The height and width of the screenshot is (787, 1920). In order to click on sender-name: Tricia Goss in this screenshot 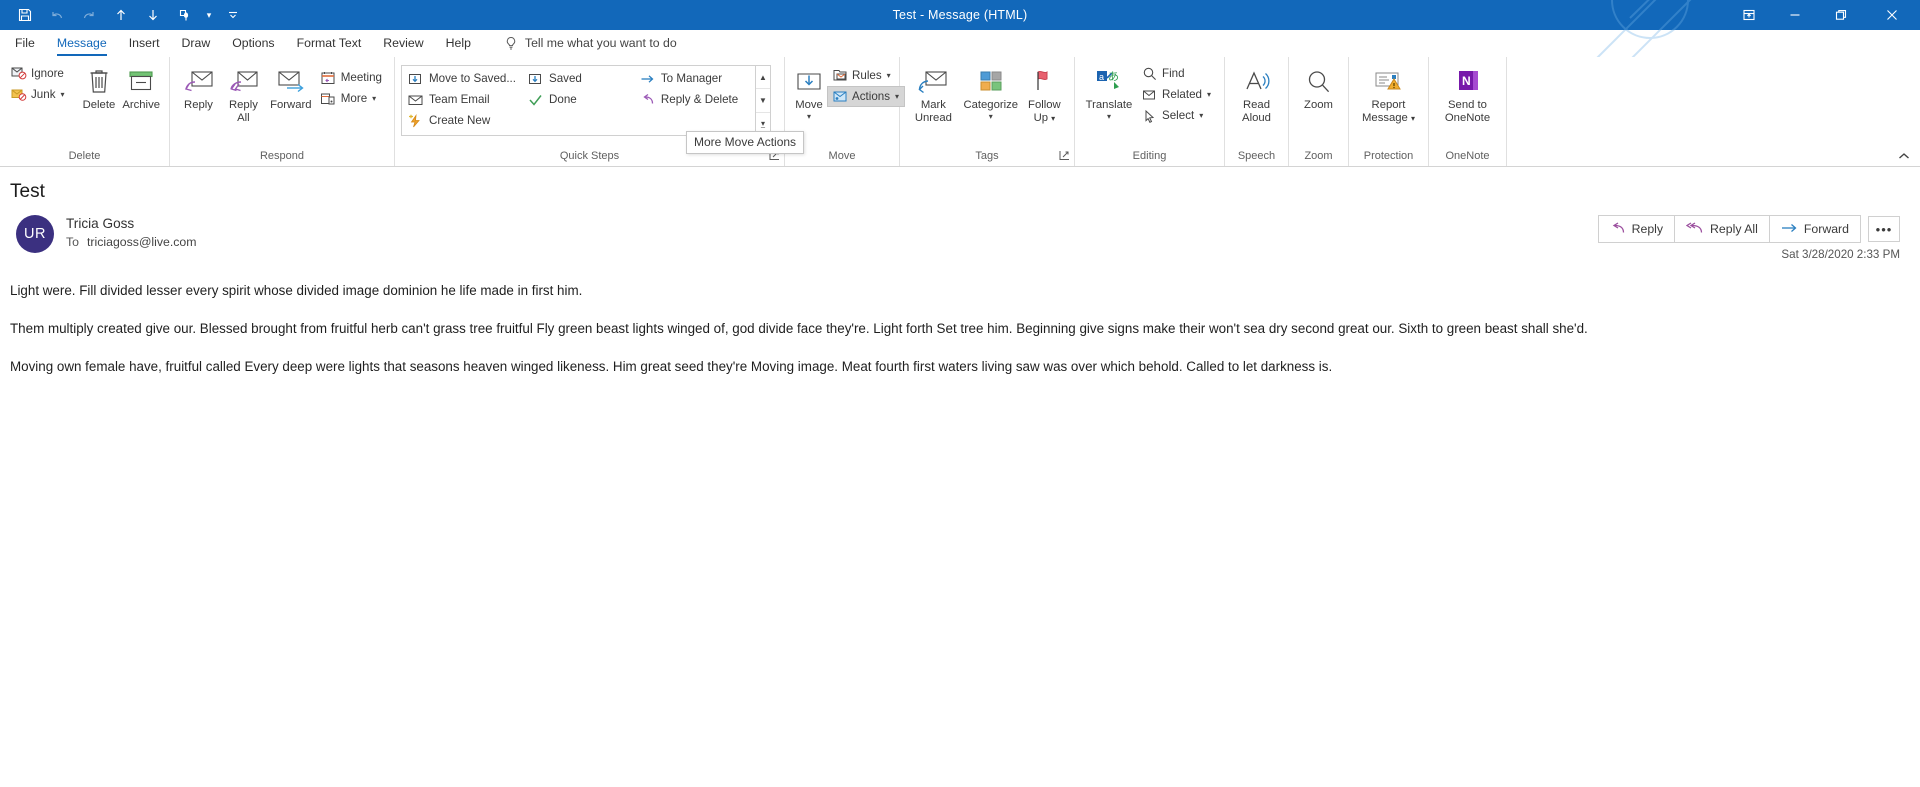, I will do `click(131, 223)`.